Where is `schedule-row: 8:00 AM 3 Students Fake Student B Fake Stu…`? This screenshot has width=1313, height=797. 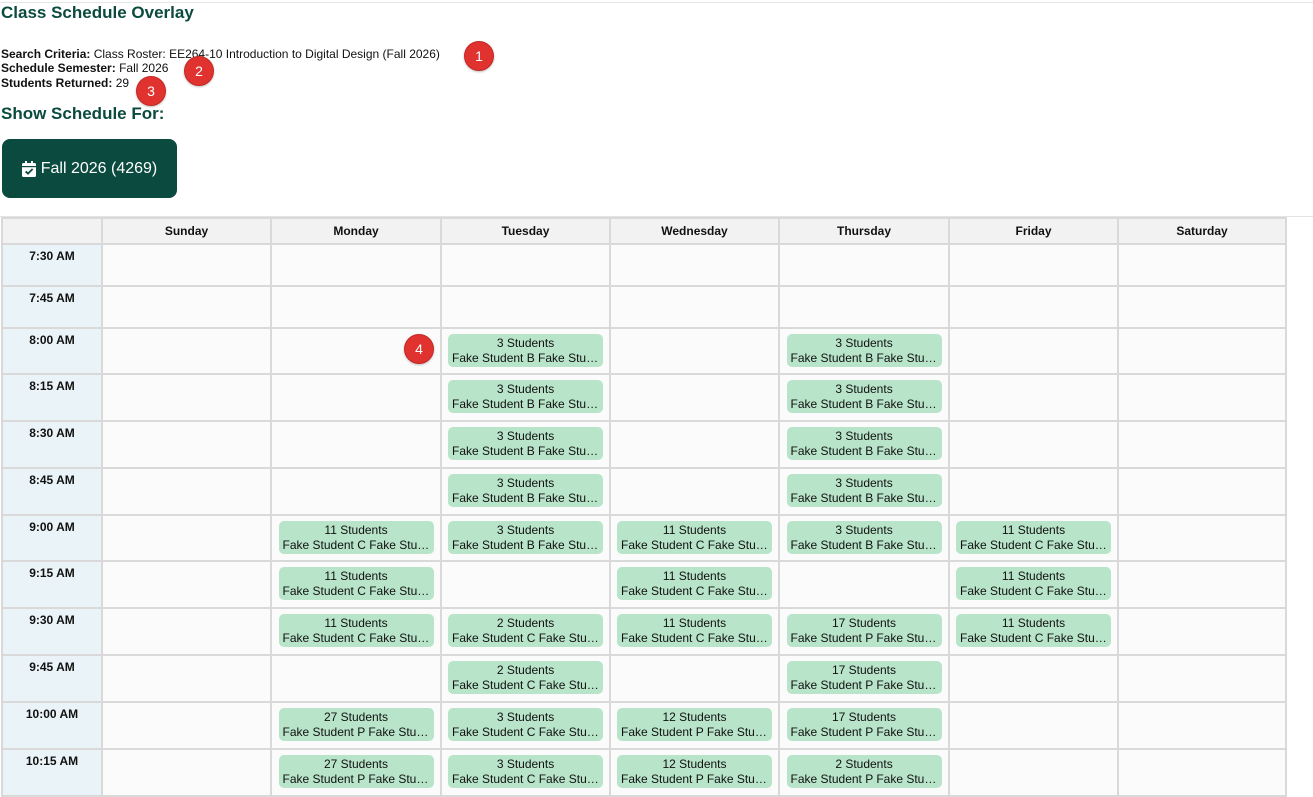
schedule-row: 8:00 AM 3 Students Fake Student B Fake Stu… is located at coordinates (644, 351).